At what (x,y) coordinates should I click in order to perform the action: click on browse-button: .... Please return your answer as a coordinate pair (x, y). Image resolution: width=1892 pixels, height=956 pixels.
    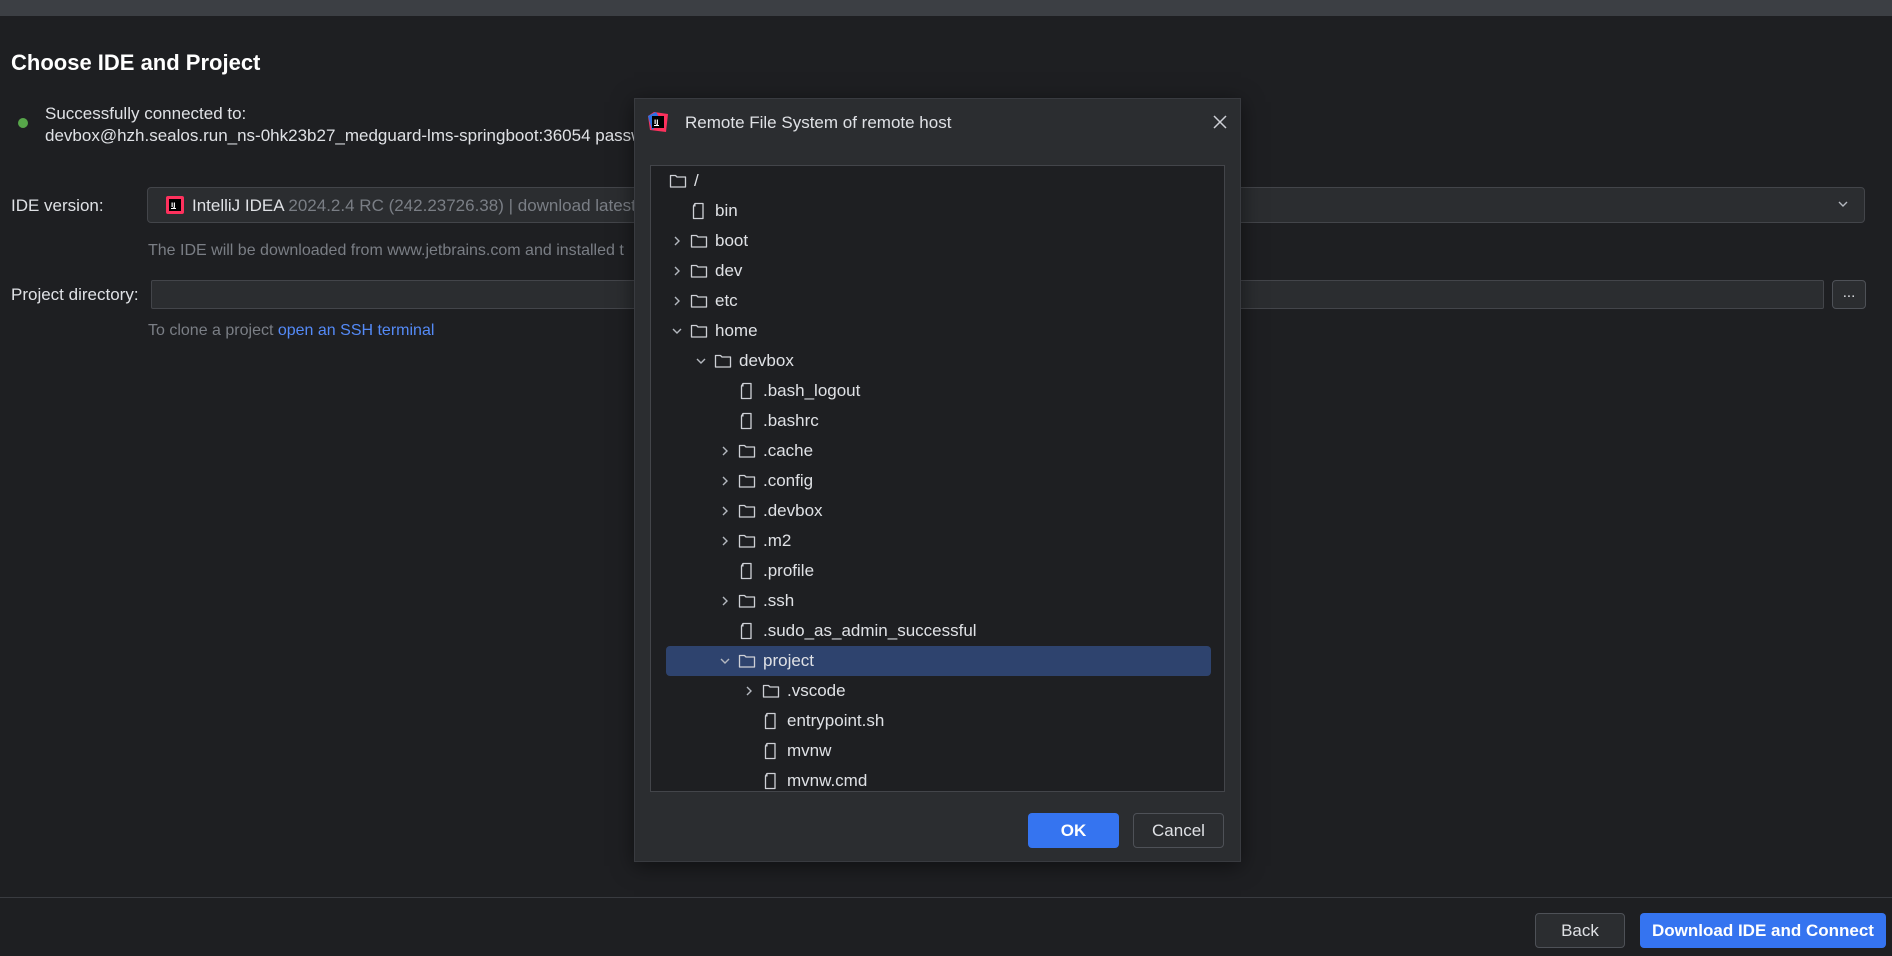
    Looking at the image, I should click on (1849, 294).